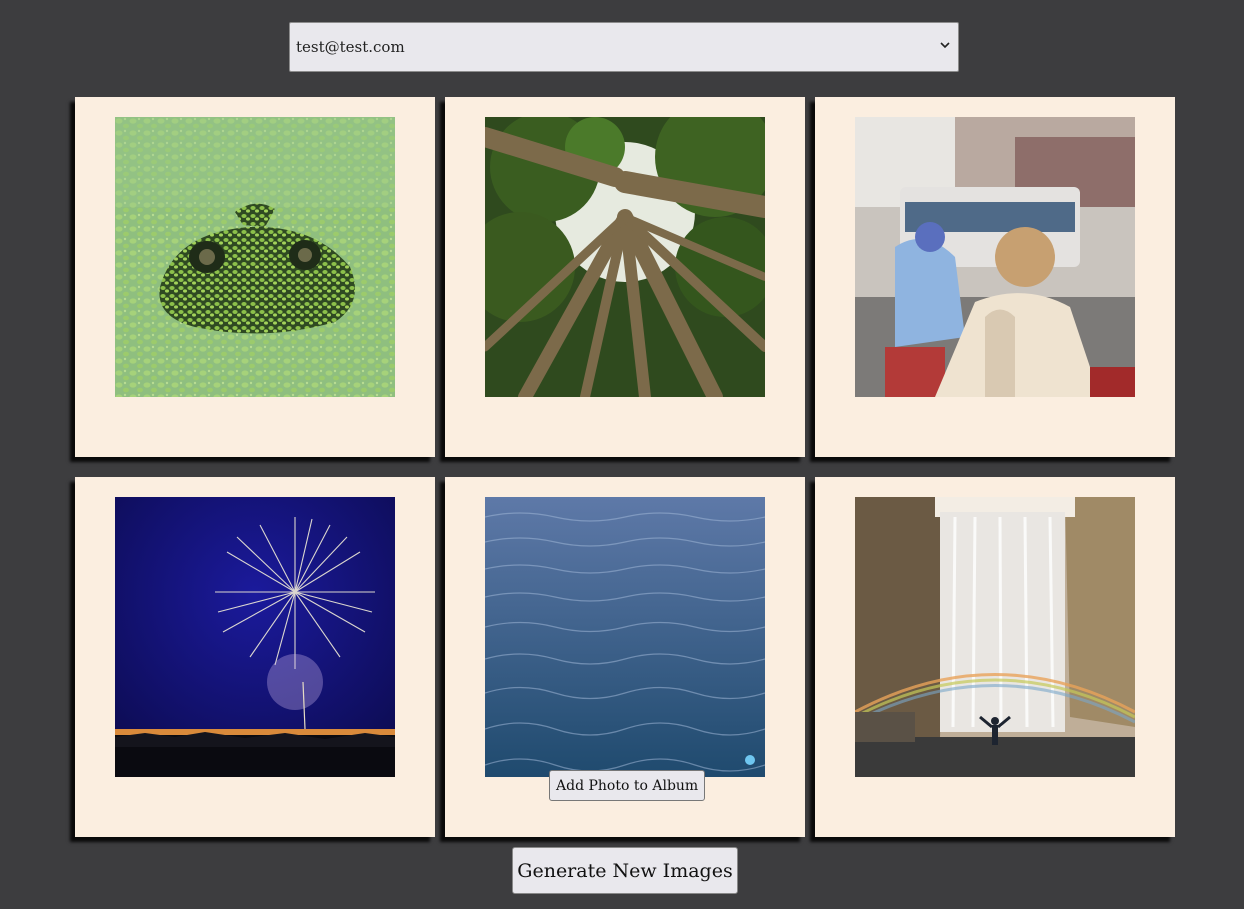 Image resolution: width=1244 pixels, height=909 pixels. I want to click on photo-card-frog, so click(255, 277).